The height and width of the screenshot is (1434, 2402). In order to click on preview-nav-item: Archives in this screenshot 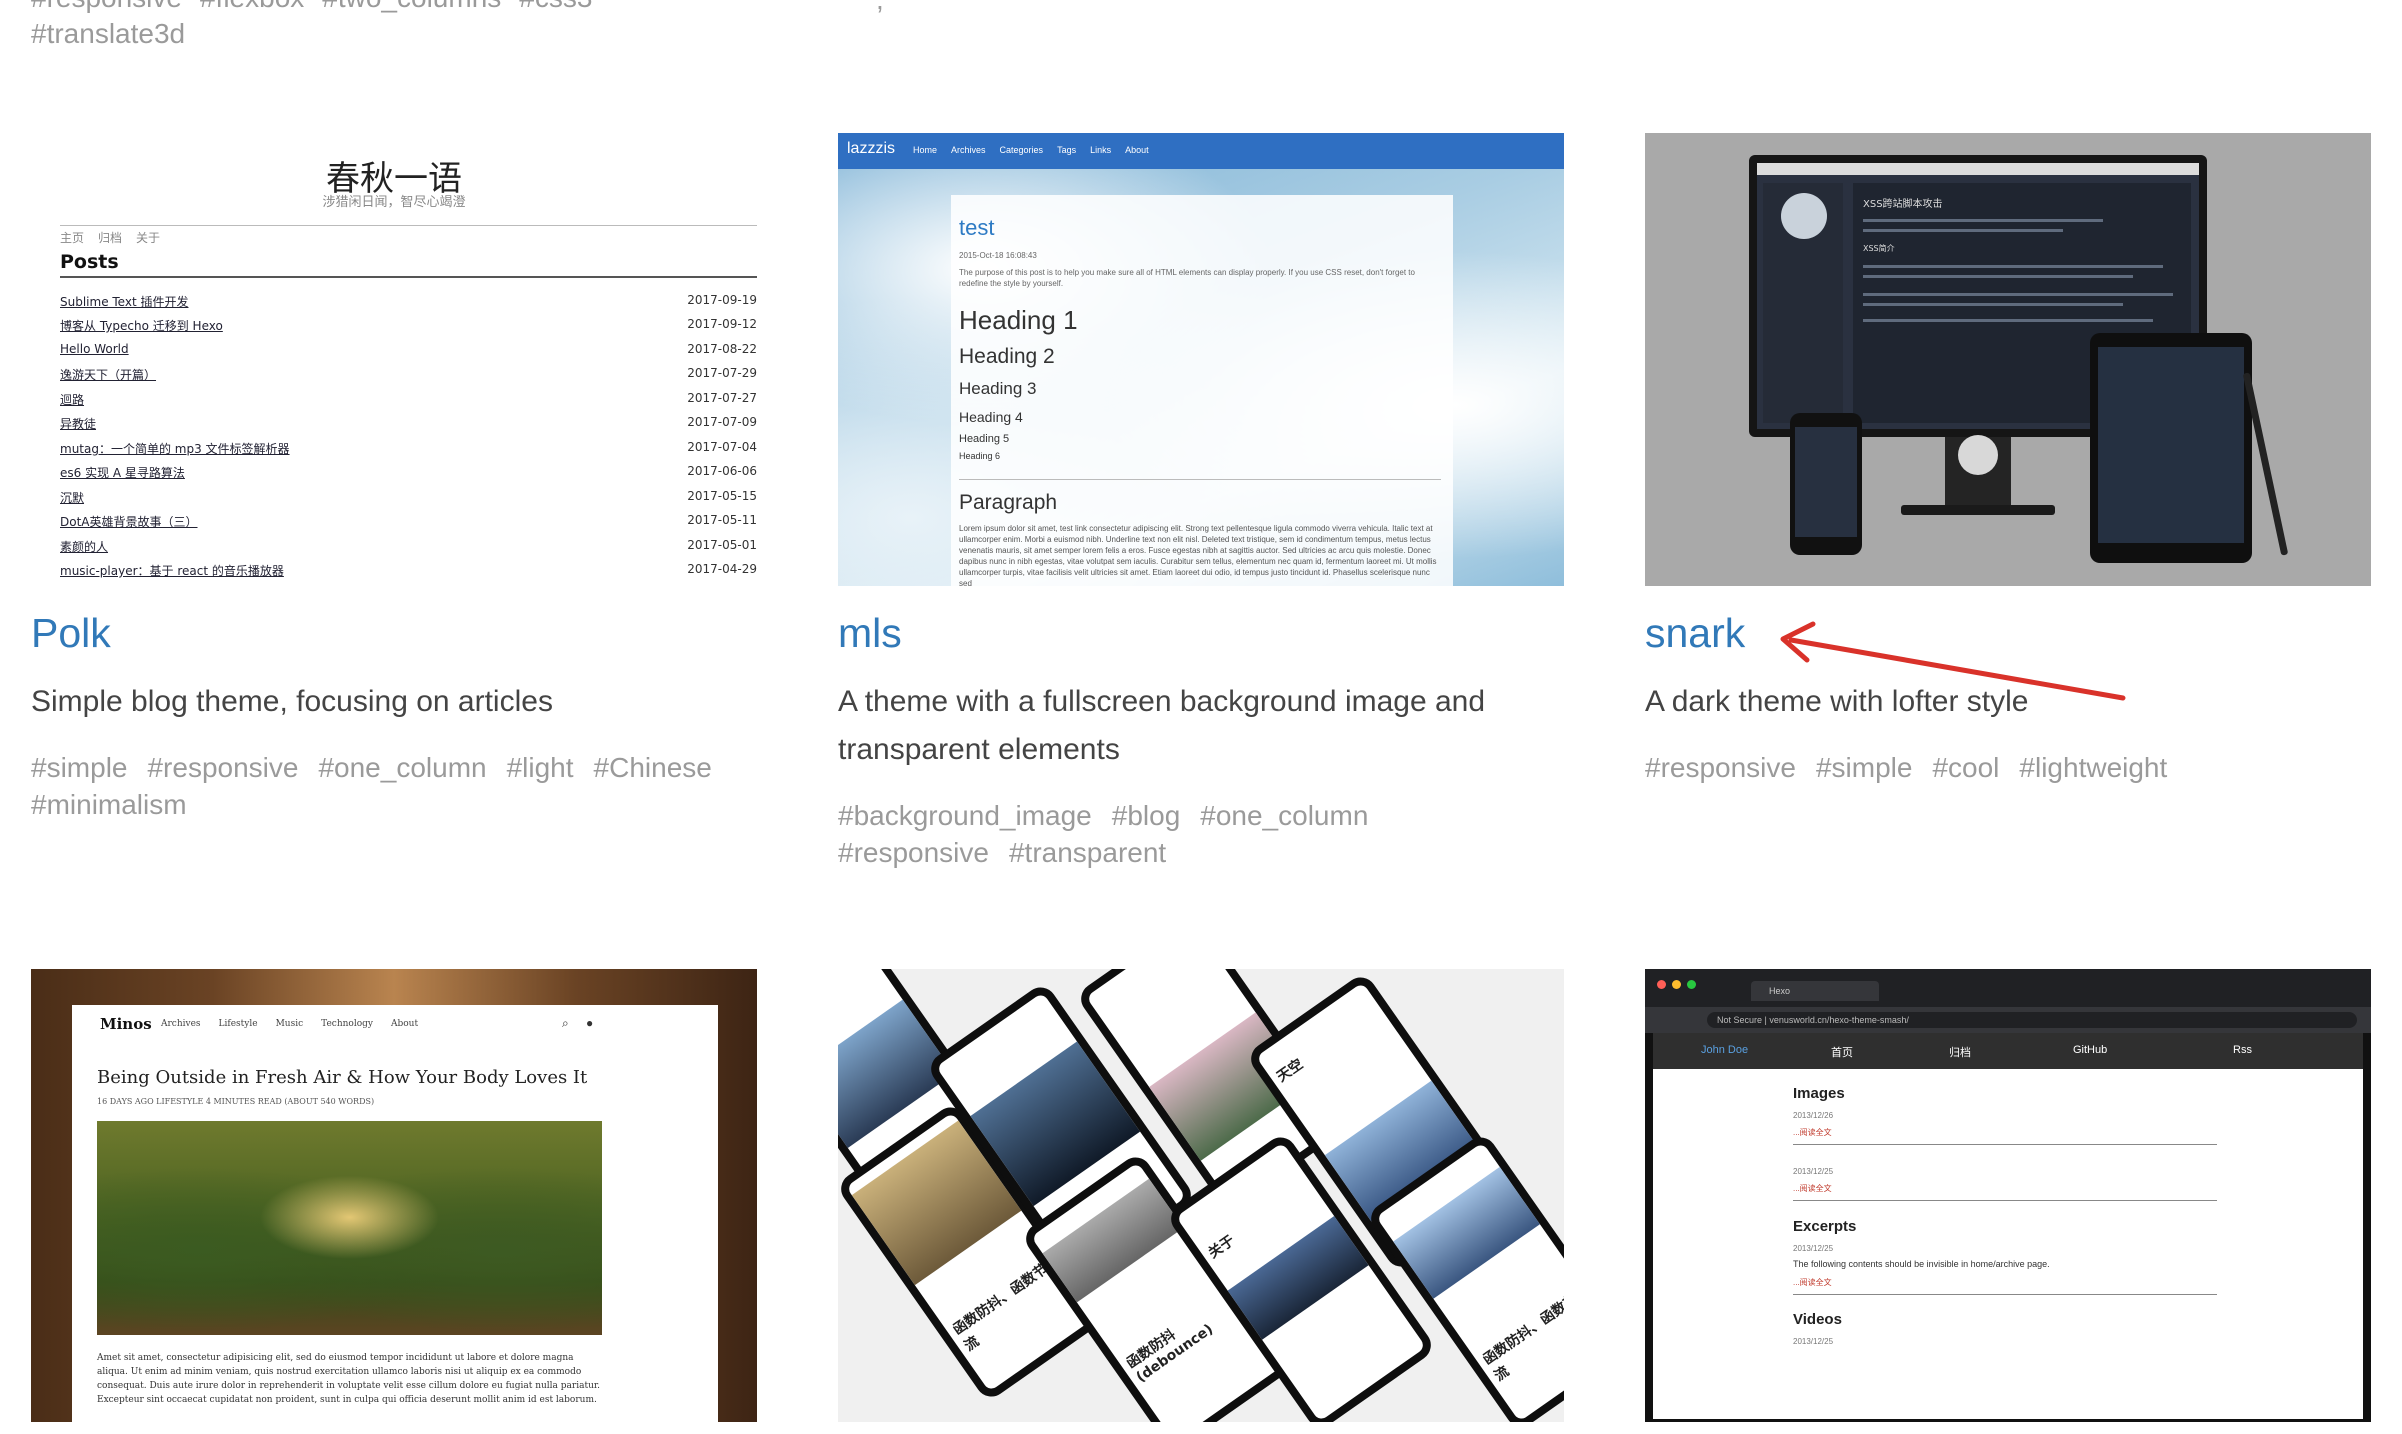, I will do `click(181, 1024)`.